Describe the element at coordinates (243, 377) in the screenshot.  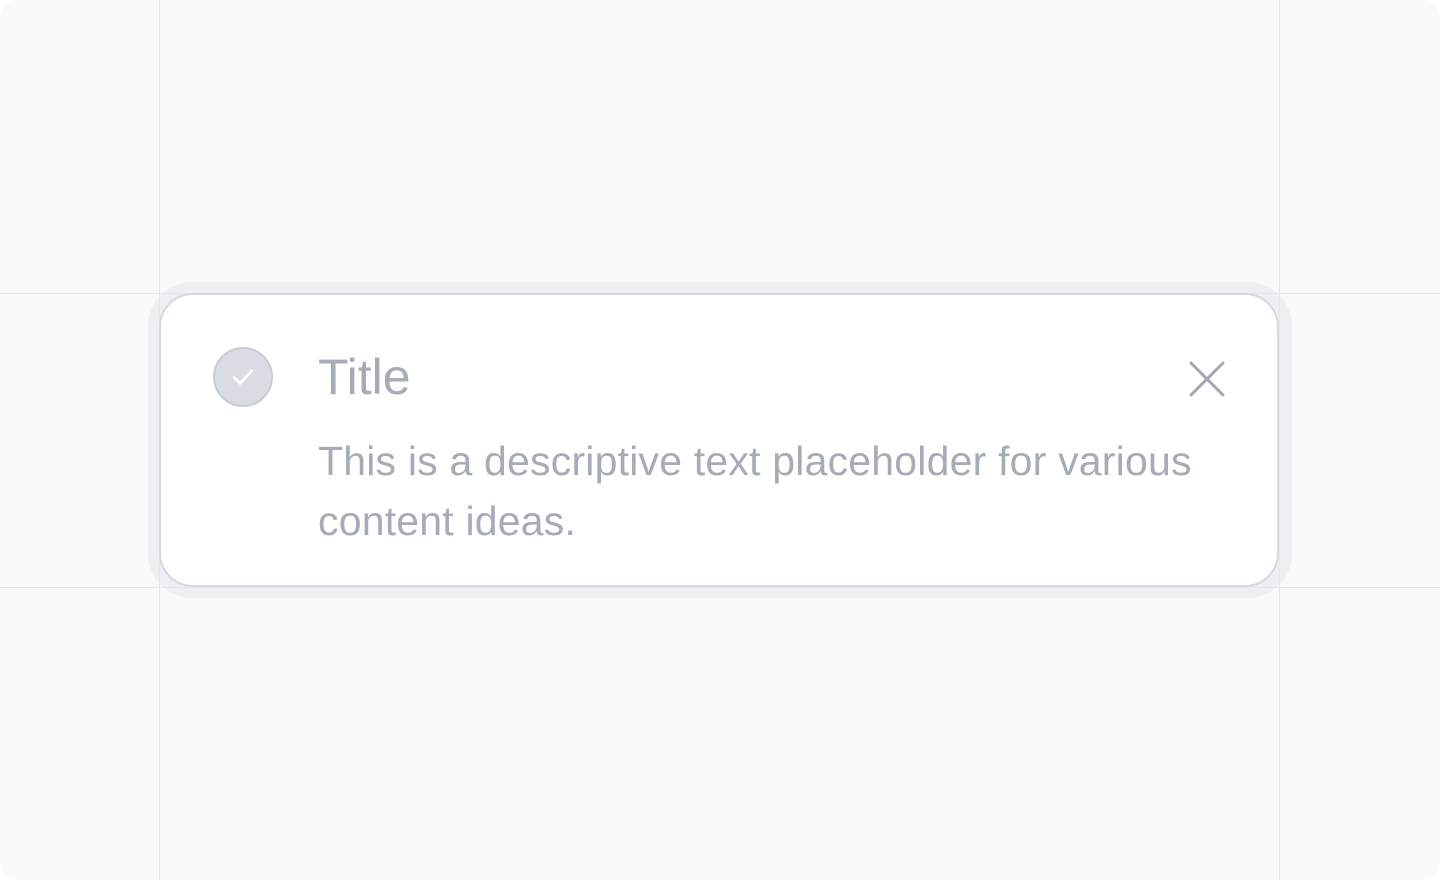
I see `check-circle-icon` at that location.